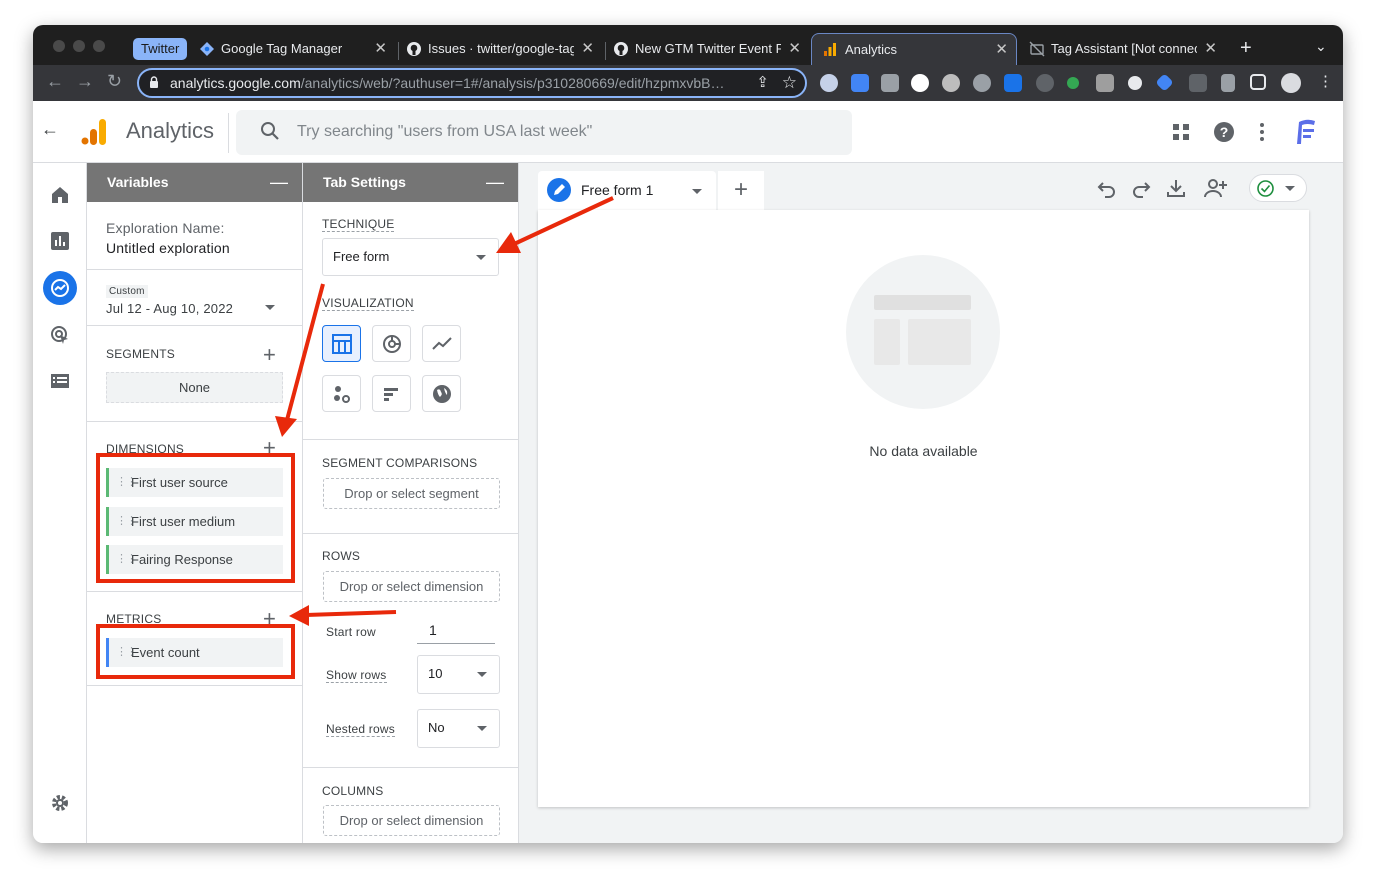  What do you see at coordinates (60, 195) in the screenshot?
I see `home-icon` at bounding box center [60, 195].